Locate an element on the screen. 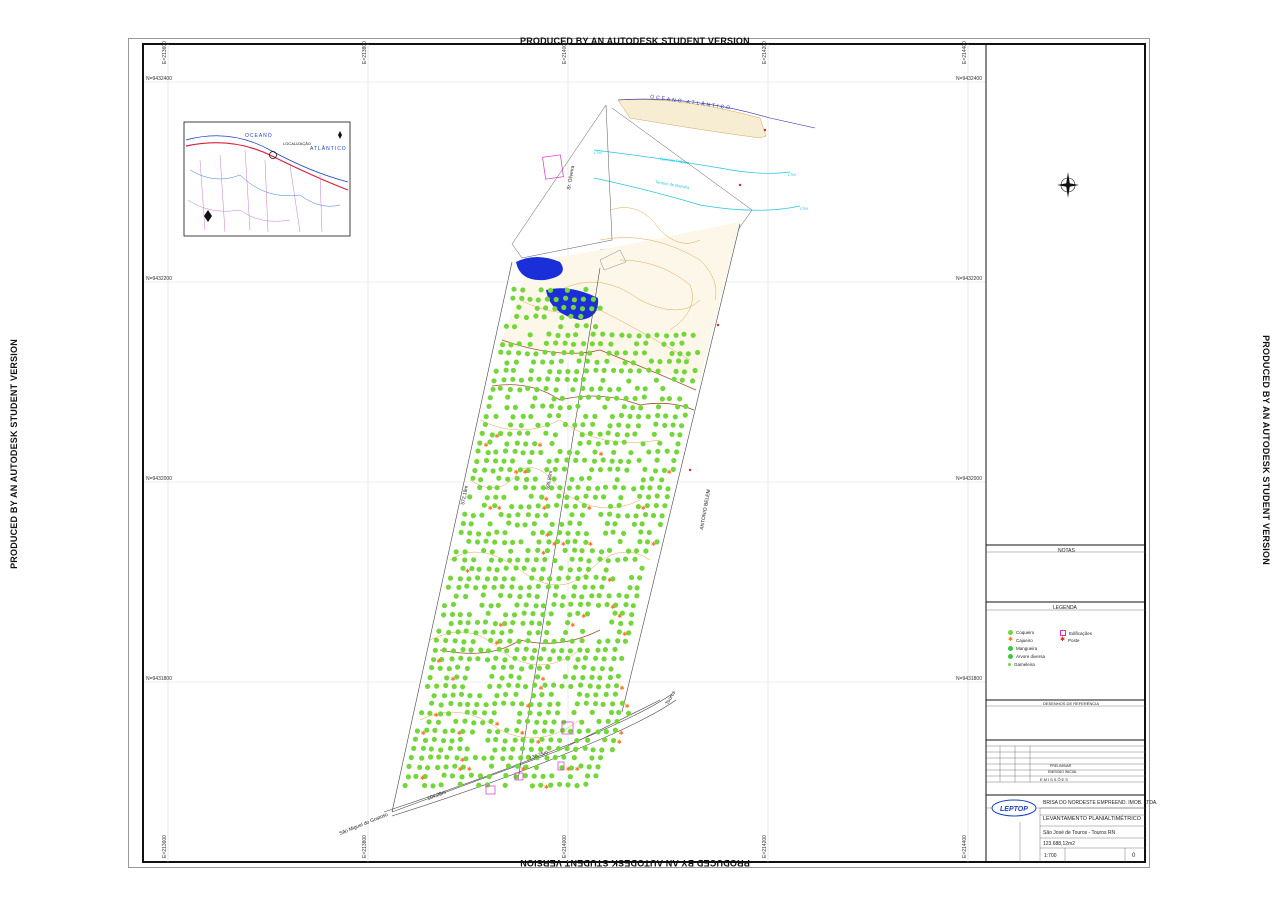  legend-item: Coqueiro is located at coordinates (1021, 632).